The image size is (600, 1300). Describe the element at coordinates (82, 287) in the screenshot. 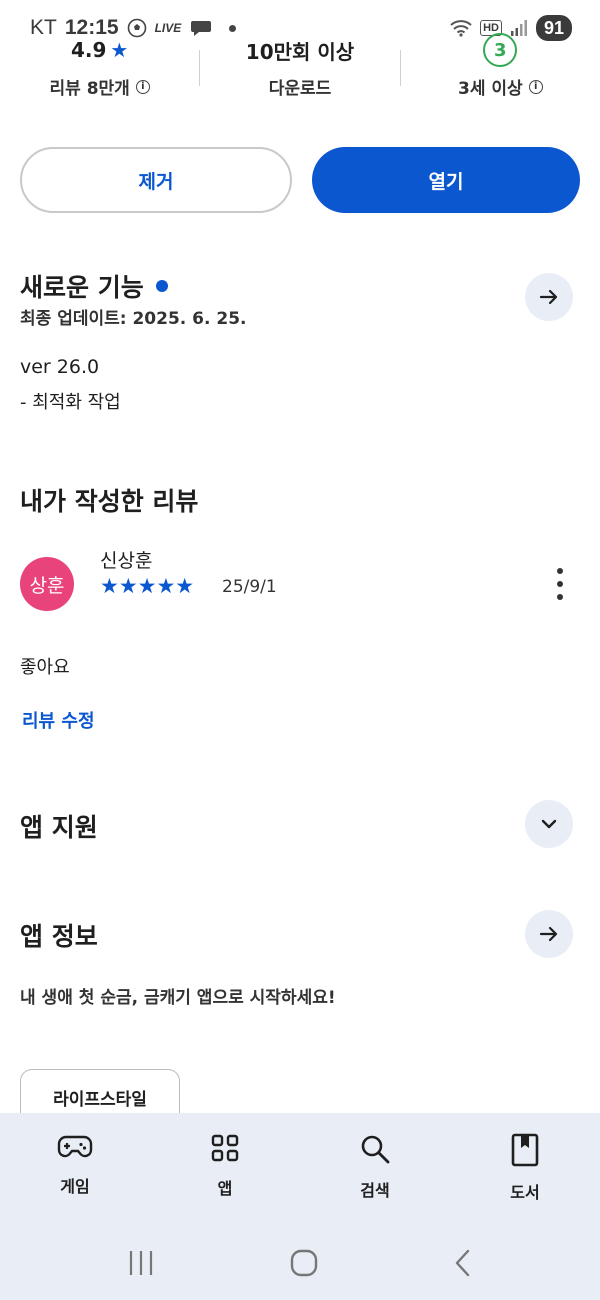

I see `whats-new-title: 새로운 기능` at that location.